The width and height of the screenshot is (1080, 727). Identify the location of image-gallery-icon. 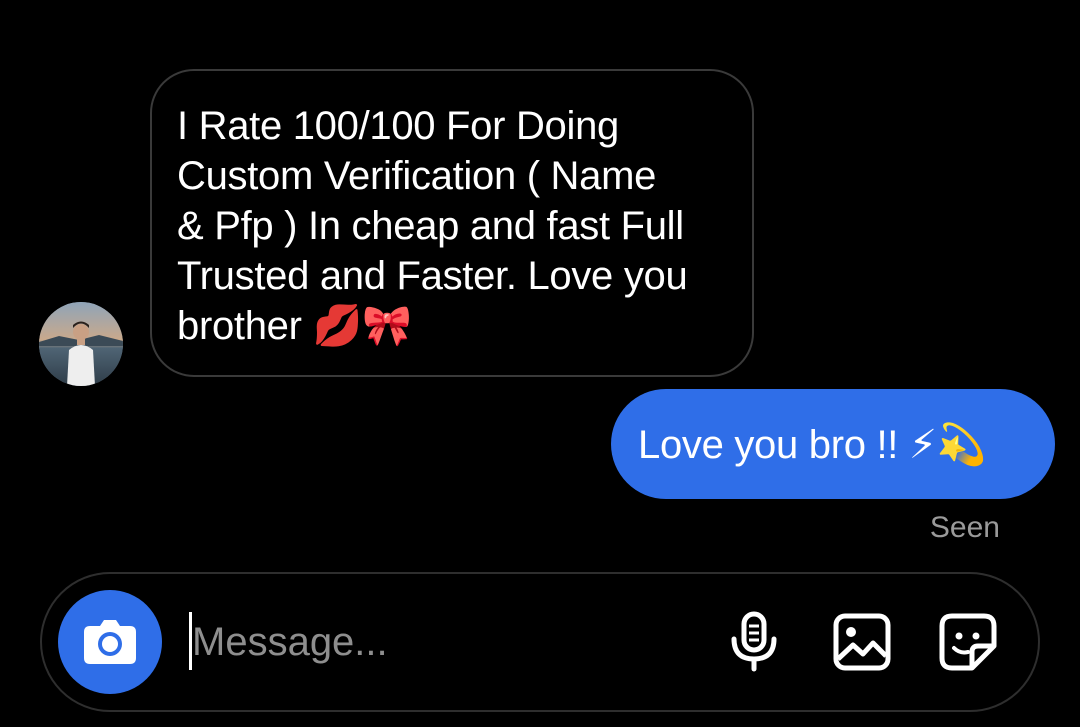
(862, 642).